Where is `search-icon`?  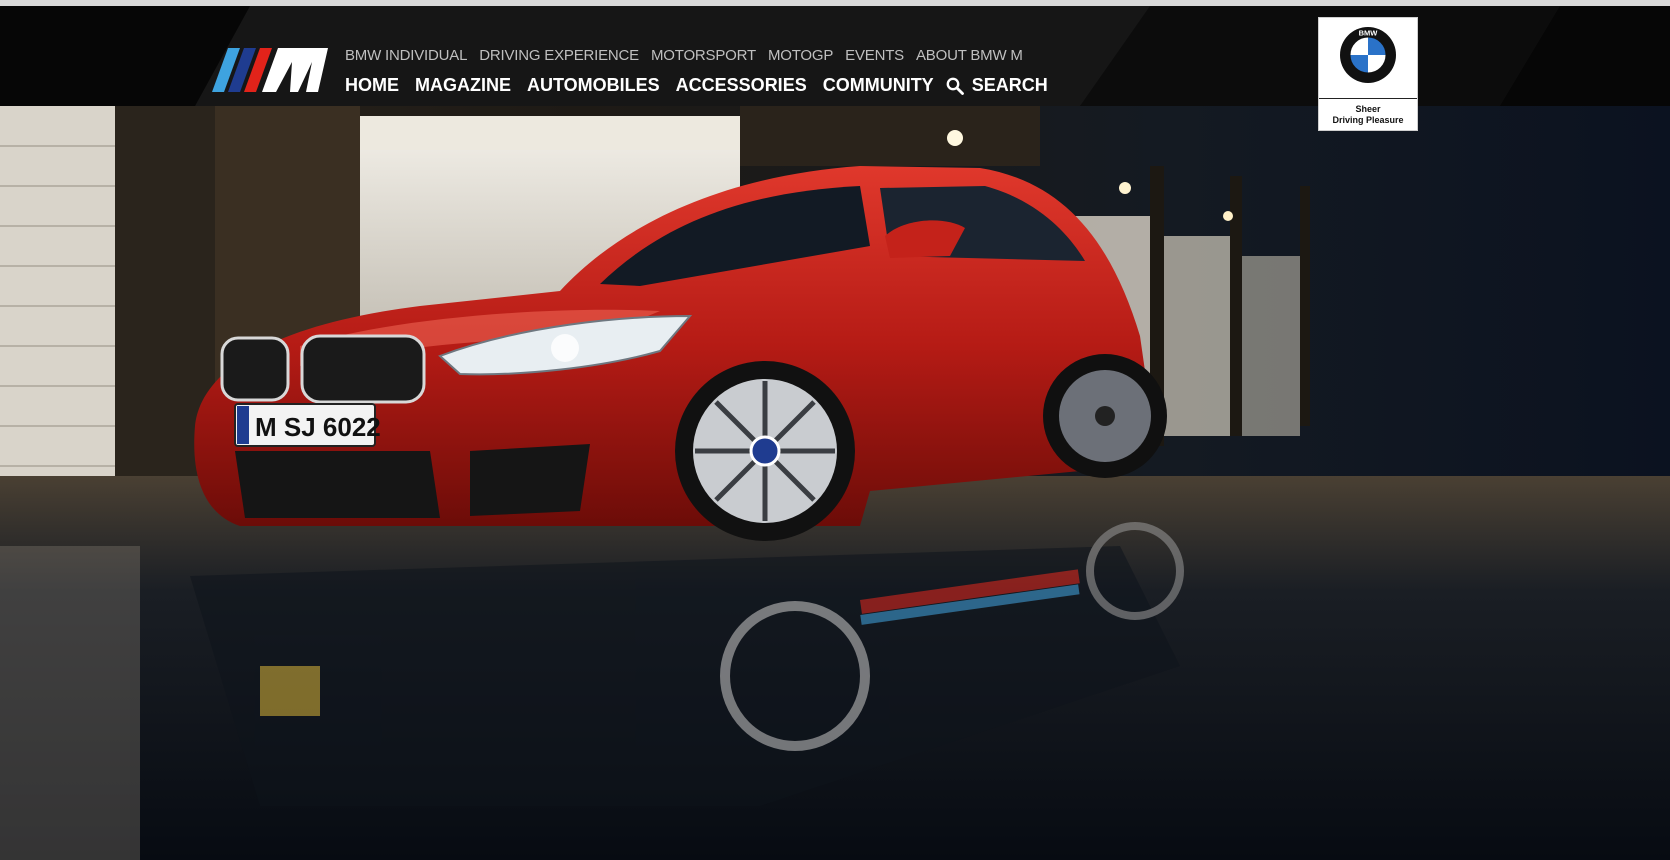 search-icon is located at coordinates (955, 86).